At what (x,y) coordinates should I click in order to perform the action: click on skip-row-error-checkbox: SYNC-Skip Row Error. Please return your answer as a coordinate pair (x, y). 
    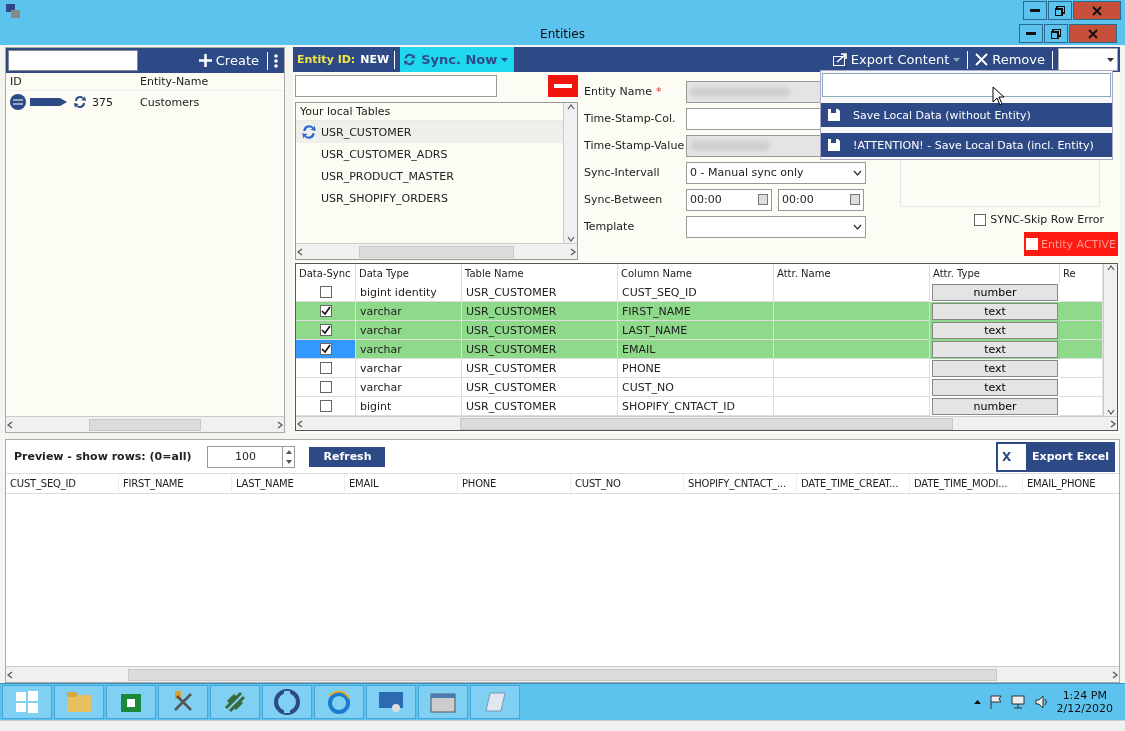
    Looking at the image, I should click on (1039, 219).